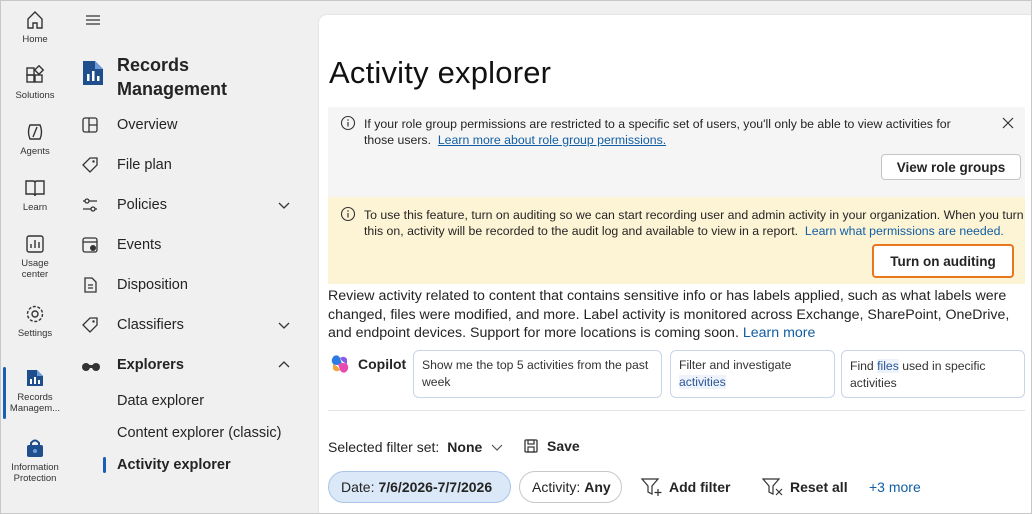 The image size is (1032, 514). What do you see at coordinates (35, 397) in the screenshot?
I see `rail-label: Records` at bounding box center [35, 397].